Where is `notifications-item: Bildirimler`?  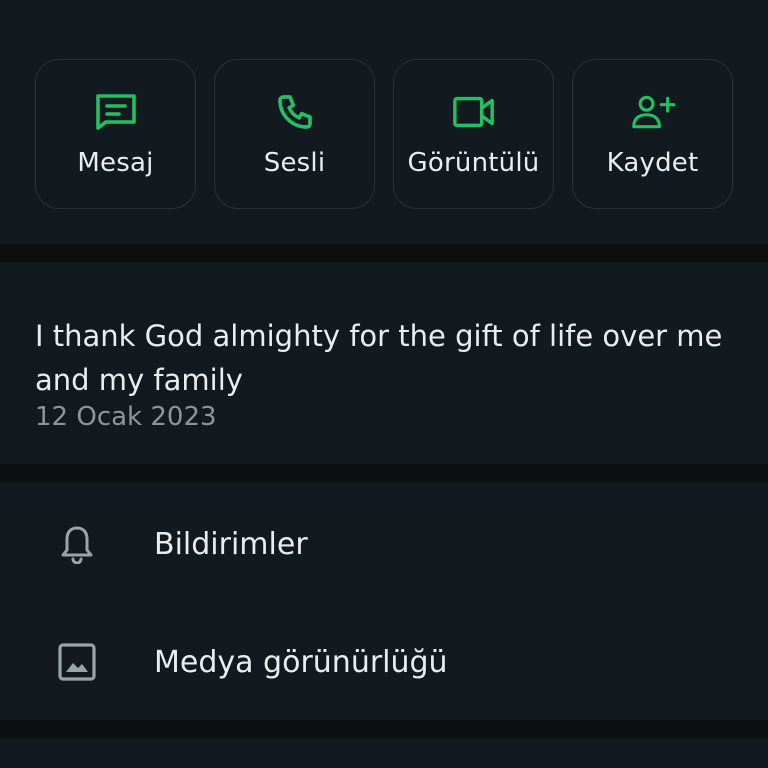 notifications-item: Bildirimler is located at coordinates (384, 544).